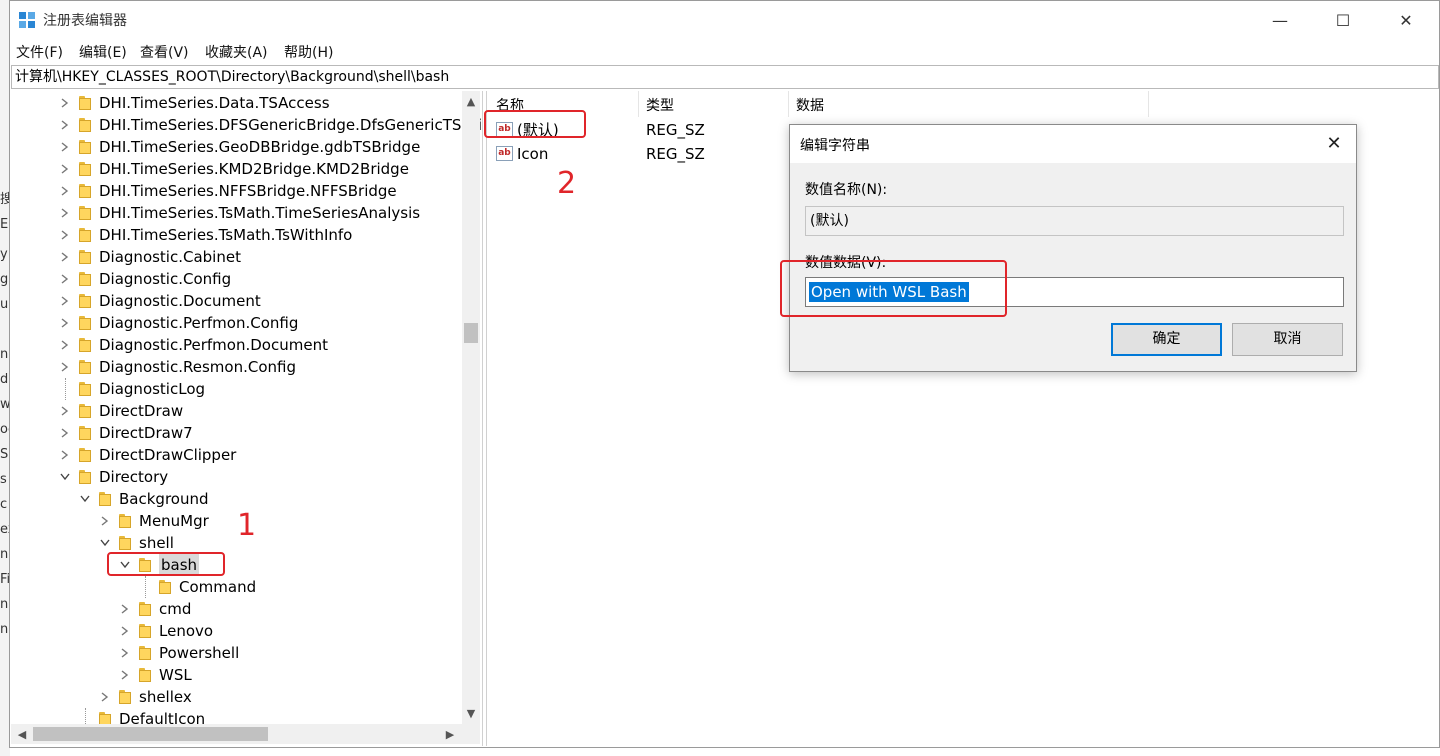 This screenshot has width=1440, height=756. Describe the element at coordinates (471, 101) in the screenshot. I see `scroll-up-arrow-icon: ▲` at that location.